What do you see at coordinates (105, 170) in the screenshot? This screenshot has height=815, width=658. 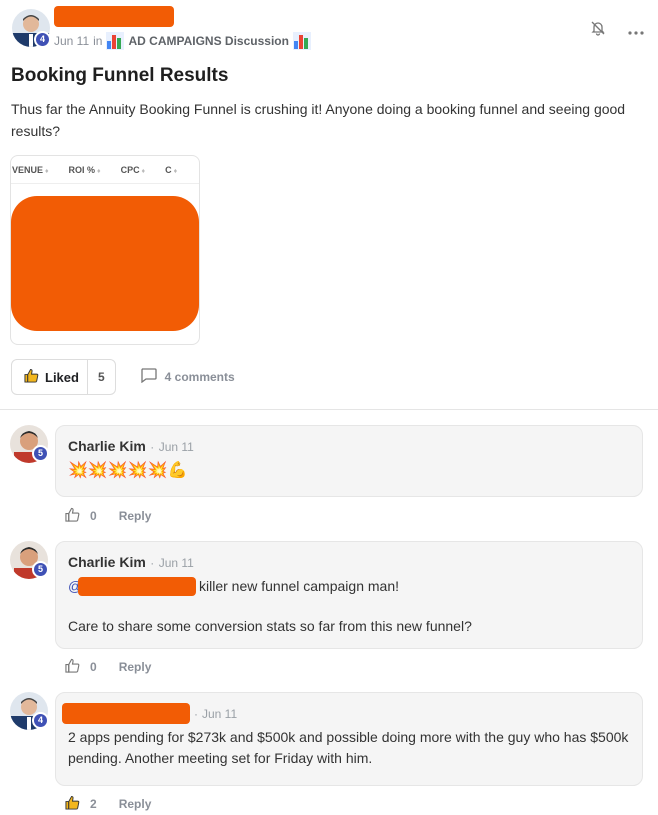 I see `attachment-table-header: VENUE ROI % CPC C` at bounding box center [105, 170].